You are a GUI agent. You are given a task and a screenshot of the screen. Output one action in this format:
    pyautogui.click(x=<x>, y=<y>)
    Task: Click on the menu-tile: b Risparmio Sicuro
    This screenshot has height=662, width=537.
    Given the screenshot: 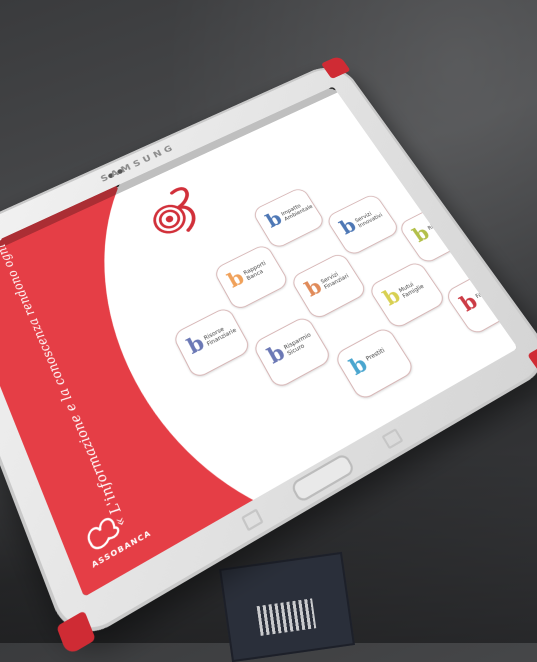 What is the action you would take?
    pyautogui.click(x=292, y=352)
    